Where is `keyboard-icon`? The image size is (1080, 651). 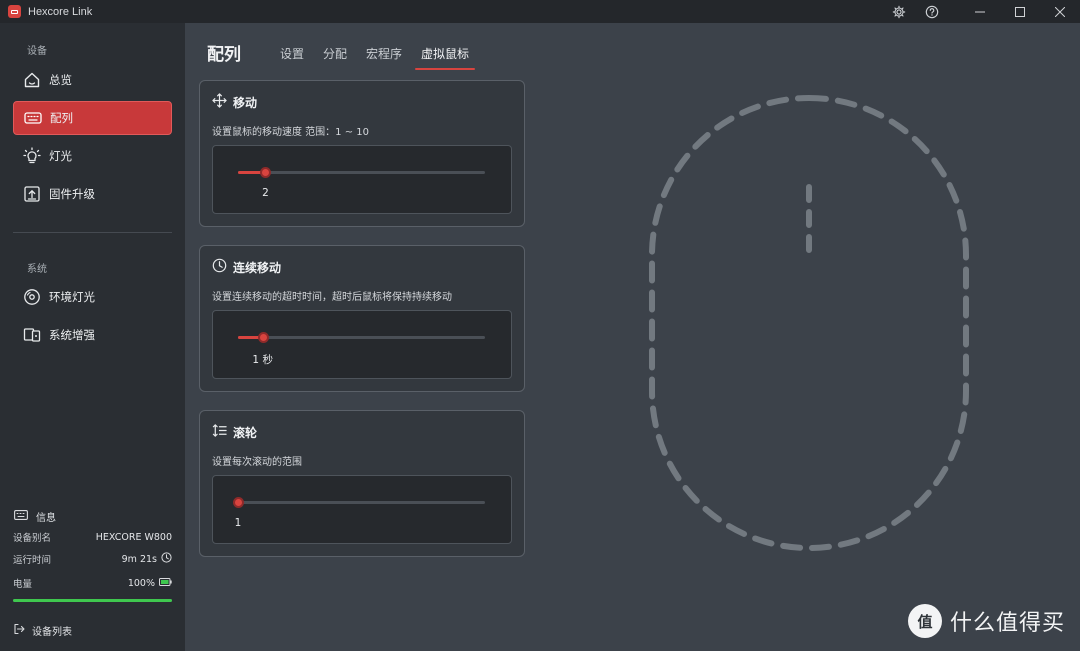 keyboard-icon is located at coordinates (33, 118).